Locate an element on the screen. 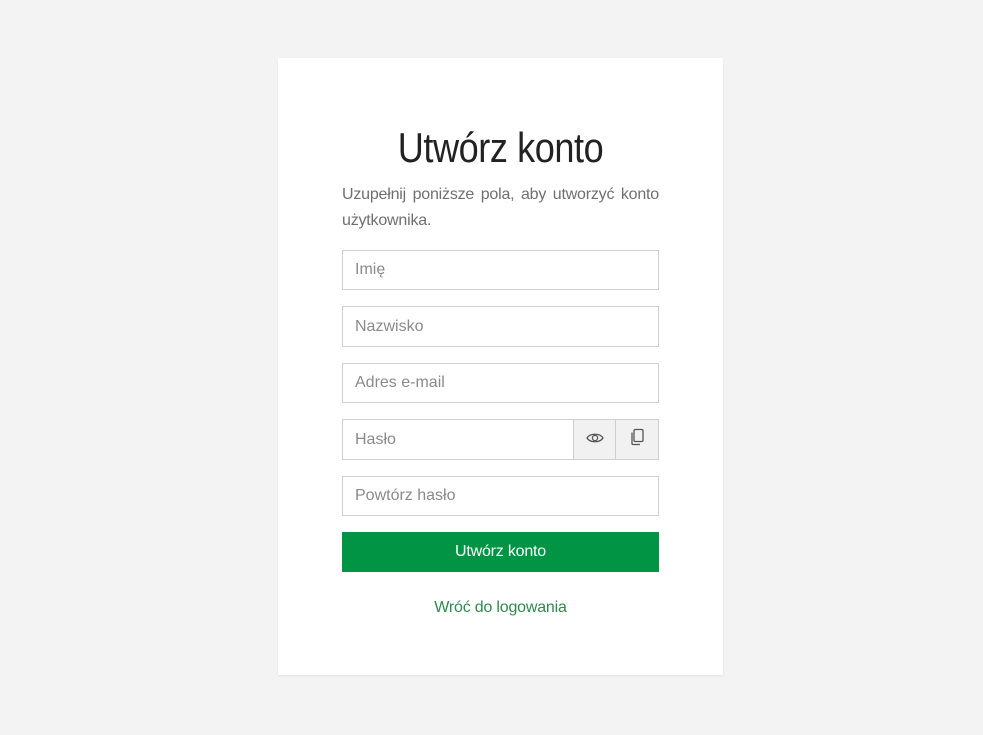 The image size is (983, 735). repeat-password-input is located at coordinates (500, 496).